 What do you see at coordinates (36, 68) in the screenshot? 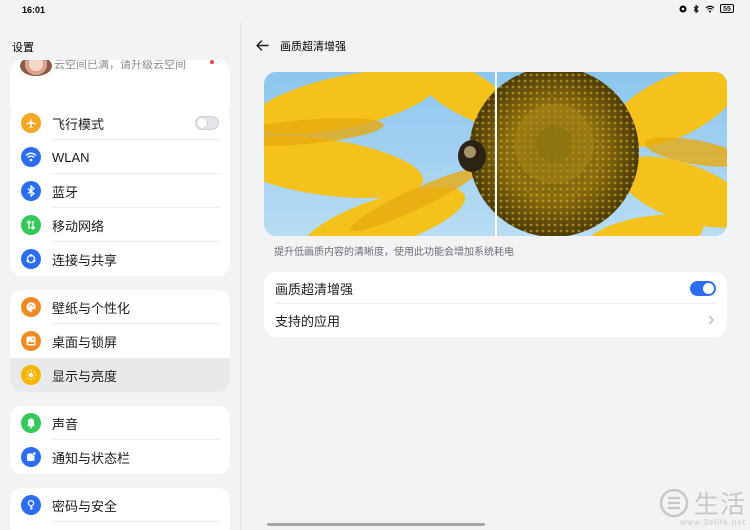
I see `avatar` at bounding box center [36, 68].